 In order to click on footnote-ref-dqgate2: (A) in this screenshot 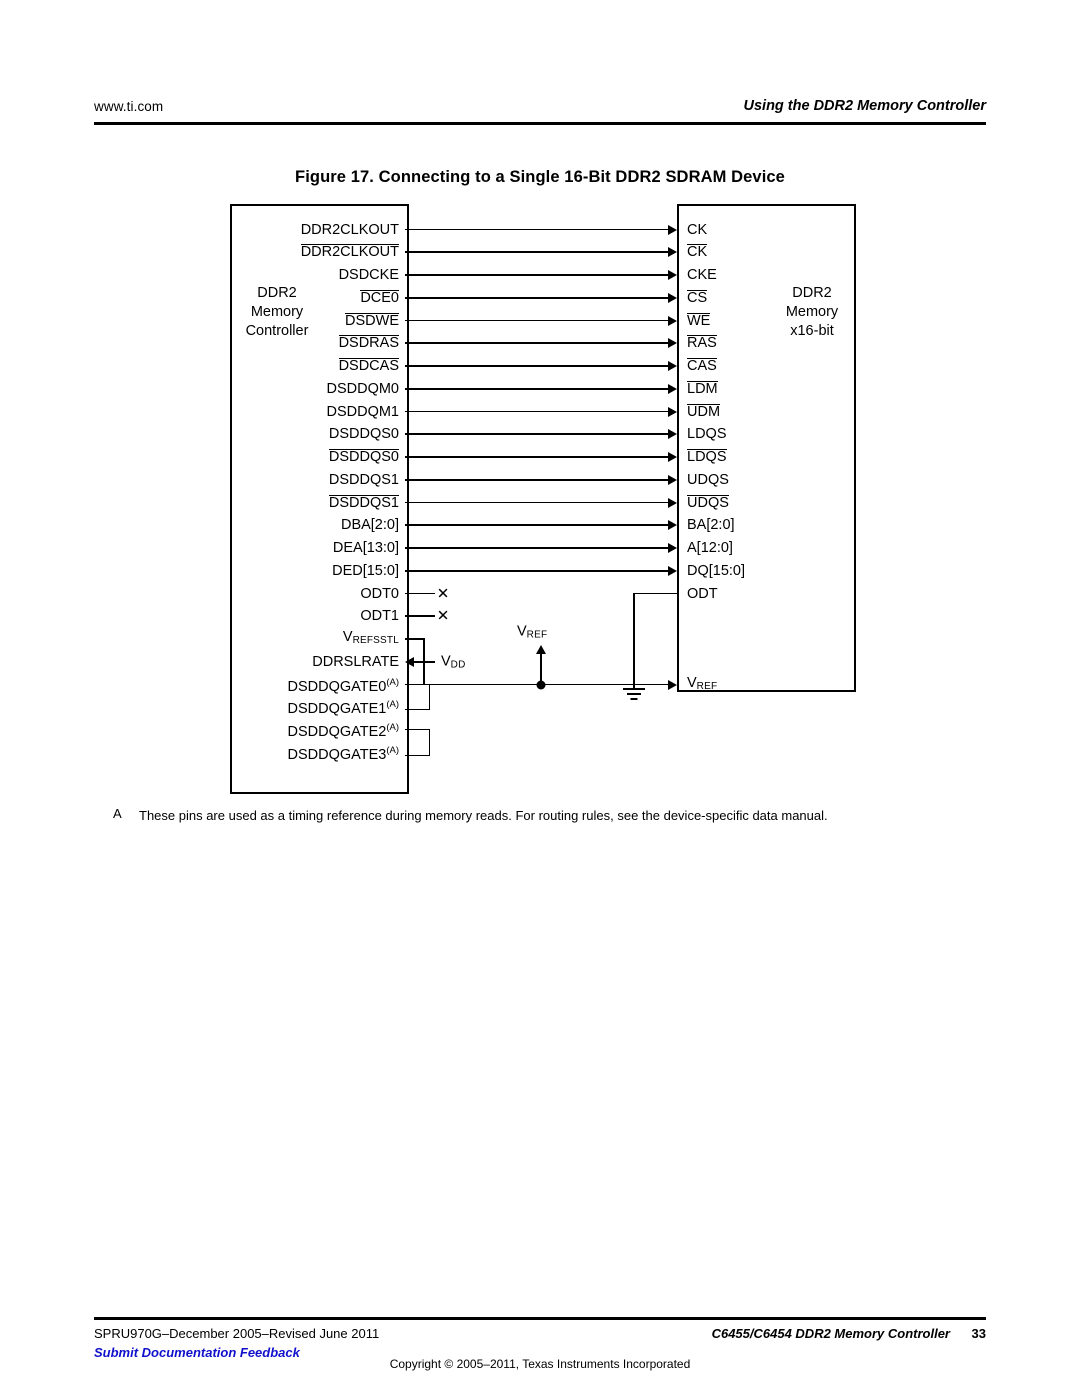, I will do `click(392, 727)`.